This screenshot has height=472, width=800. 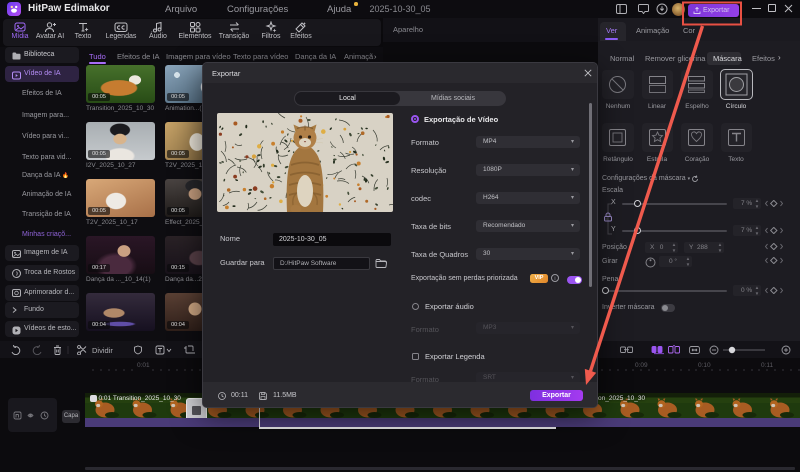 I want to click on svg-text: 0:09, so click(x=641, y=365).